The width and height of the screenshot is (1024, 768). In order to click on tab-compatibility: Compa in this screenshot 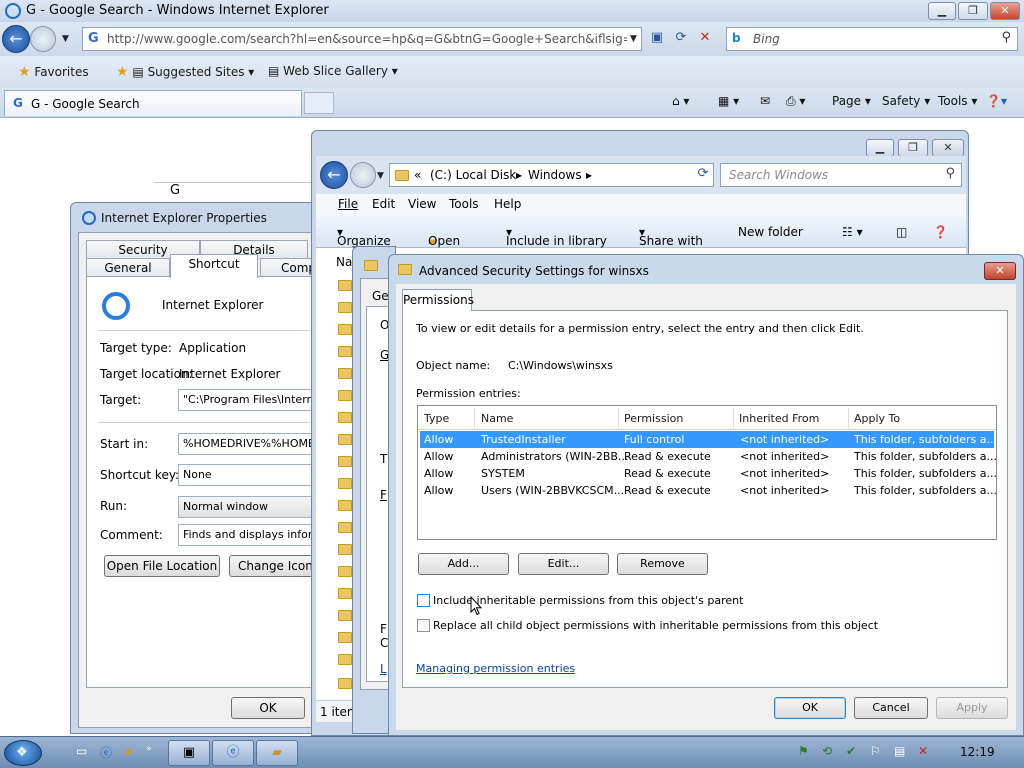, I will do `click(291, 268)`.